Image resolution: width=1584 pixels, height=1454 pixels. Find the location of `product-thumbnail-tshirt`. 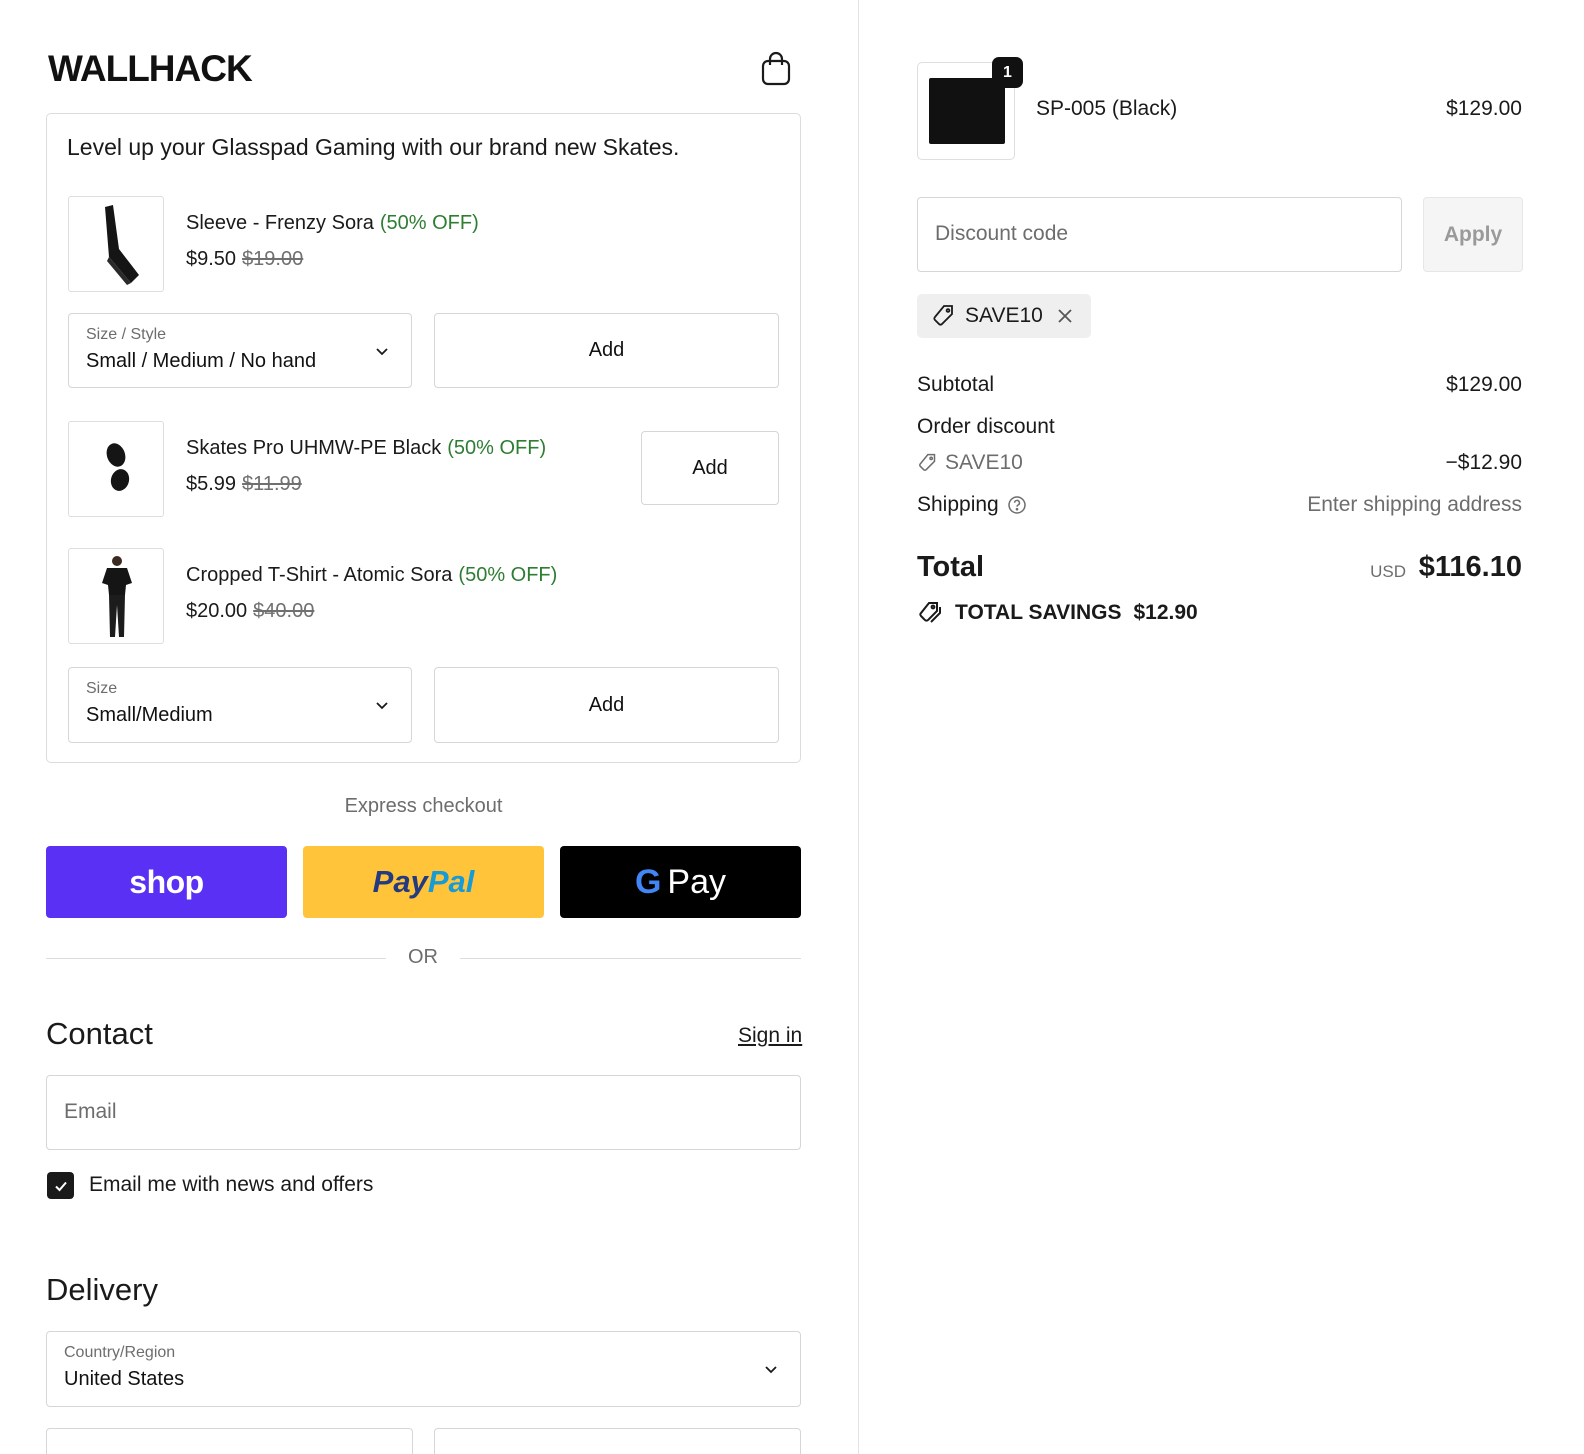

product-thumbnail-tshirt is located at coordinates (116, 596).